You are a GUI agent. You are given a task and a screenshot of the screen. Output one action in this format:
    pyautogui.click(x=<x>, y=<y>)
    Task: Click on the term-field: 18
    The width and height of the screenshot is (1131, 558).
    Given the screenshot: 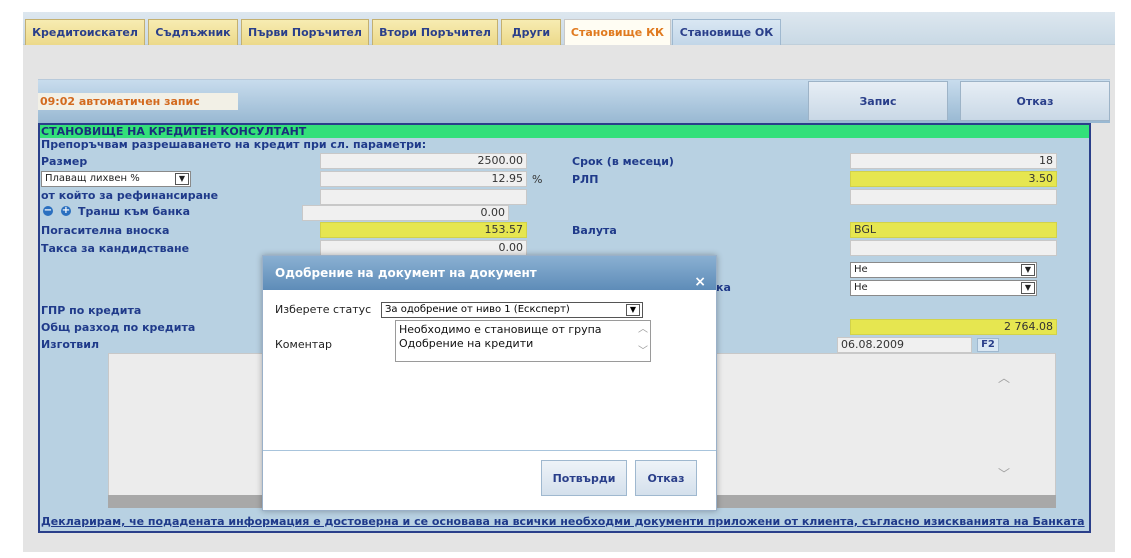 What is the action you would take?
    pyautogui.click(x=953, y=161)
    